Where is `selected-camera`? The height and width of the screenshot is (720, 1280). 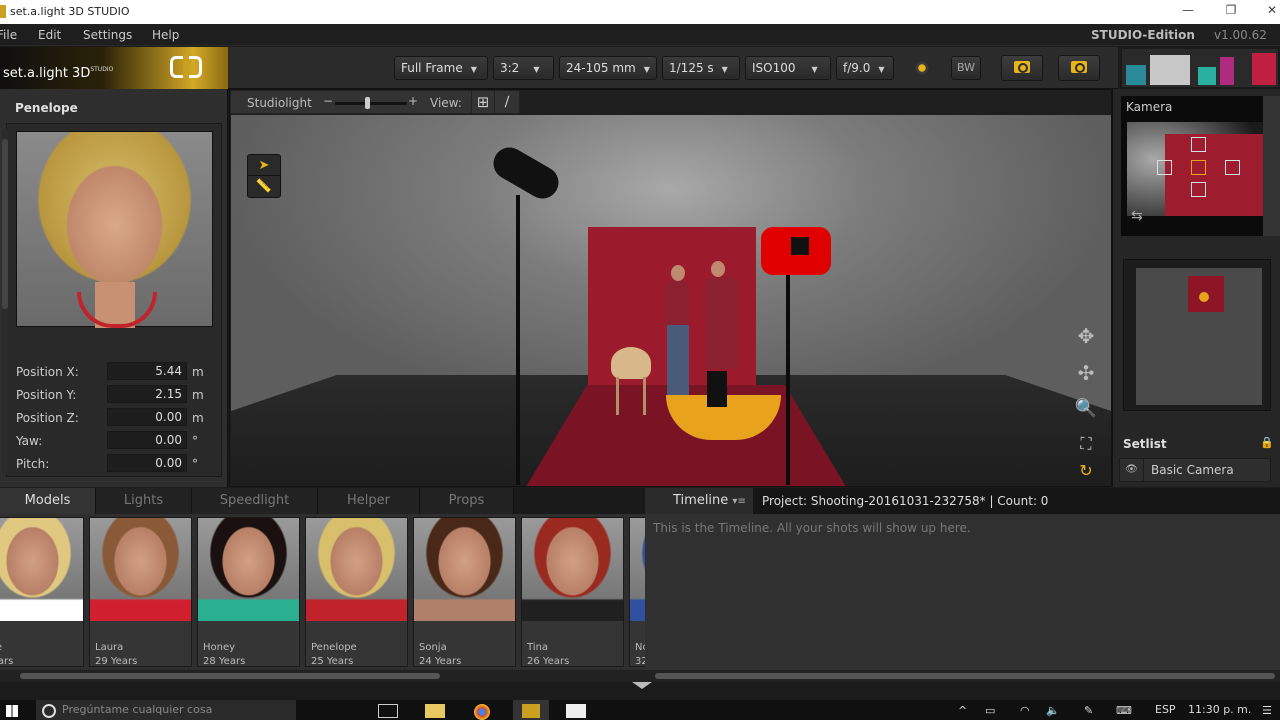
selected-camera is located at coordinates (796, 251).